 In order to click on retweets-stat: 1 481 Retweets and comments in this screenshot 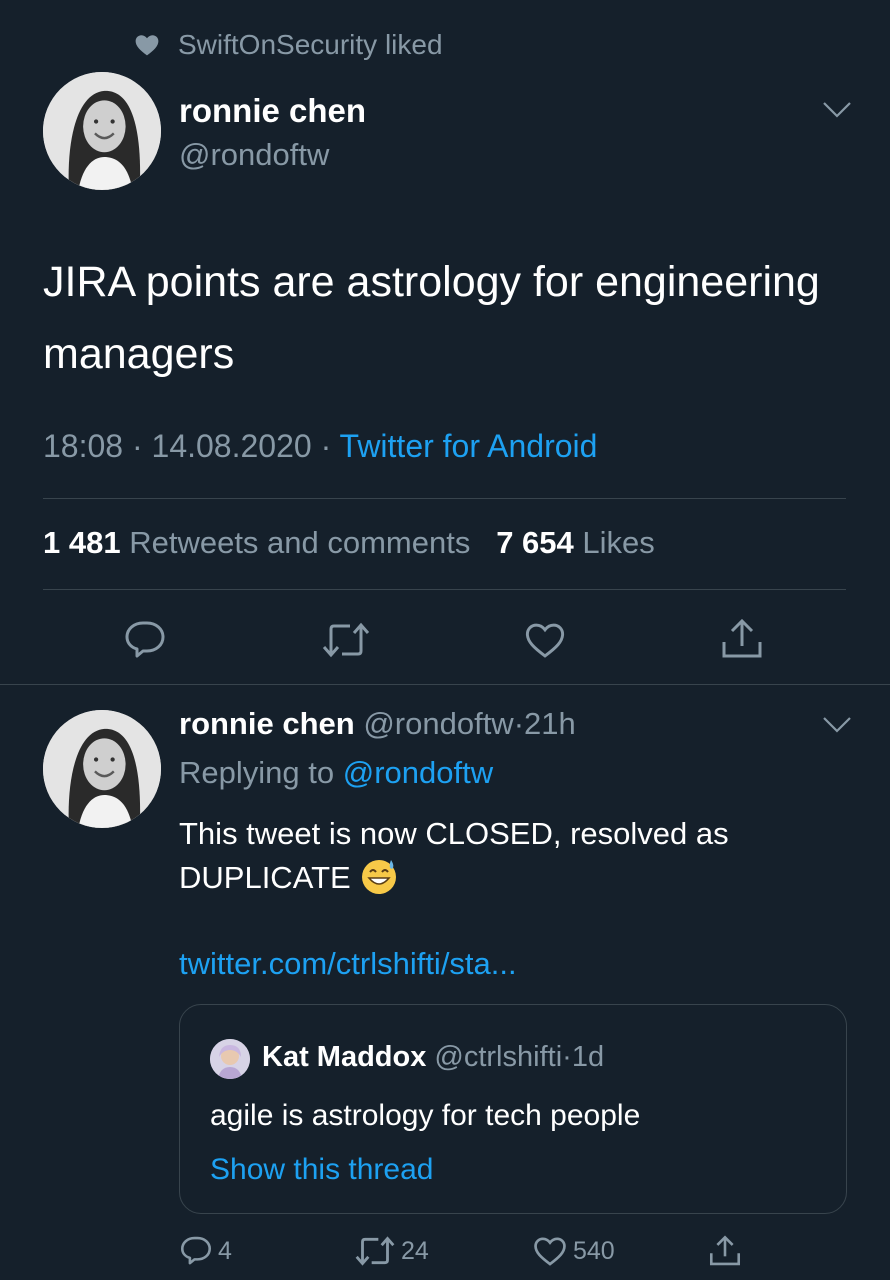, I will do `click(256, 542)`.